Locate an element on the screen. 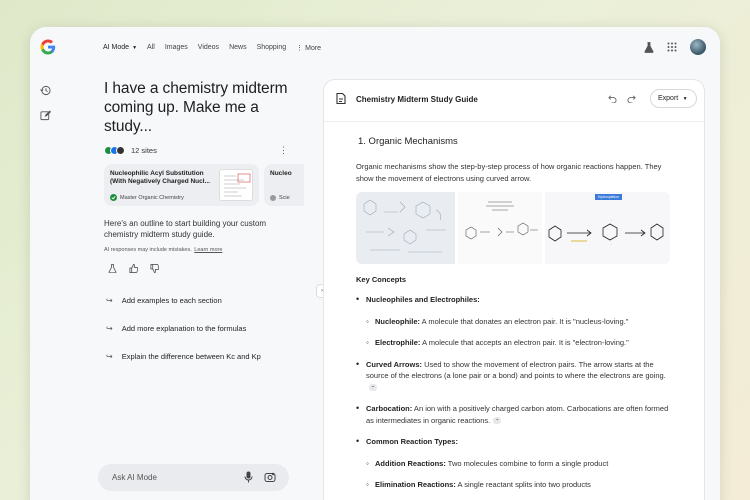  sites-count: 12 sites is located at coordinates (144, 150).